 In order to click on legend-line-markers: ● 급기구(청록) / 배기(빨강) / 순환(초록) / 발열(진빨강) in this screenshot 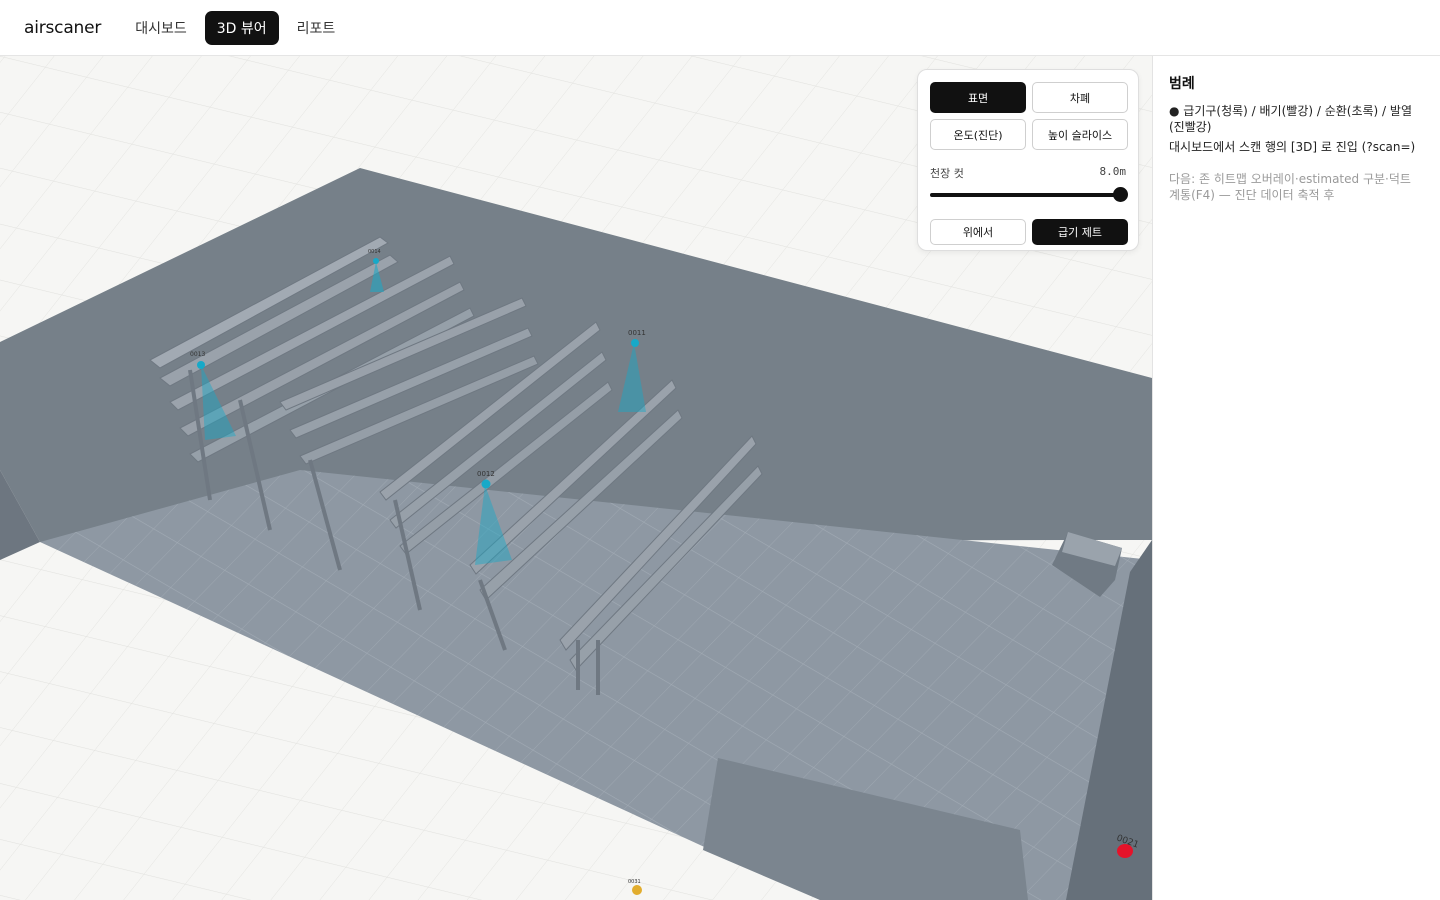, I will do `click(1290, 119)`.